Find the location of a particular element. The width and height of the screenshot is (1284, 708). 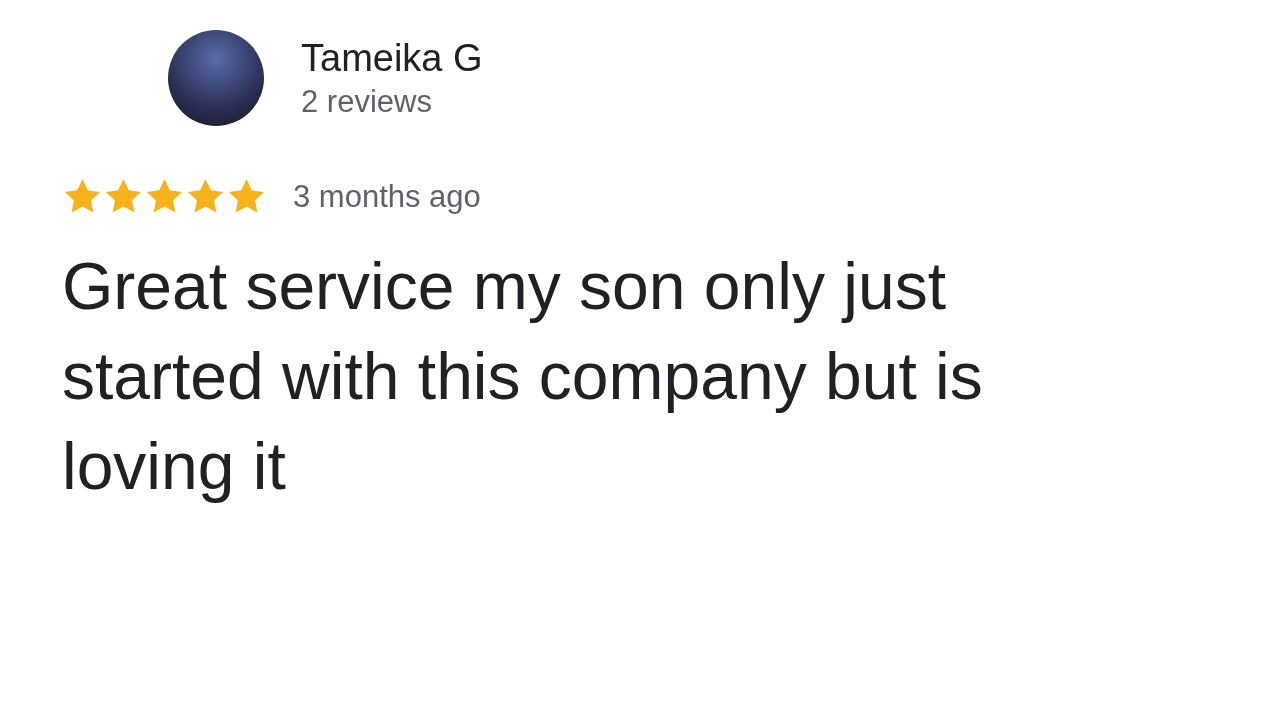

review-time: 3 months ago is located at coordinates (387, 196).